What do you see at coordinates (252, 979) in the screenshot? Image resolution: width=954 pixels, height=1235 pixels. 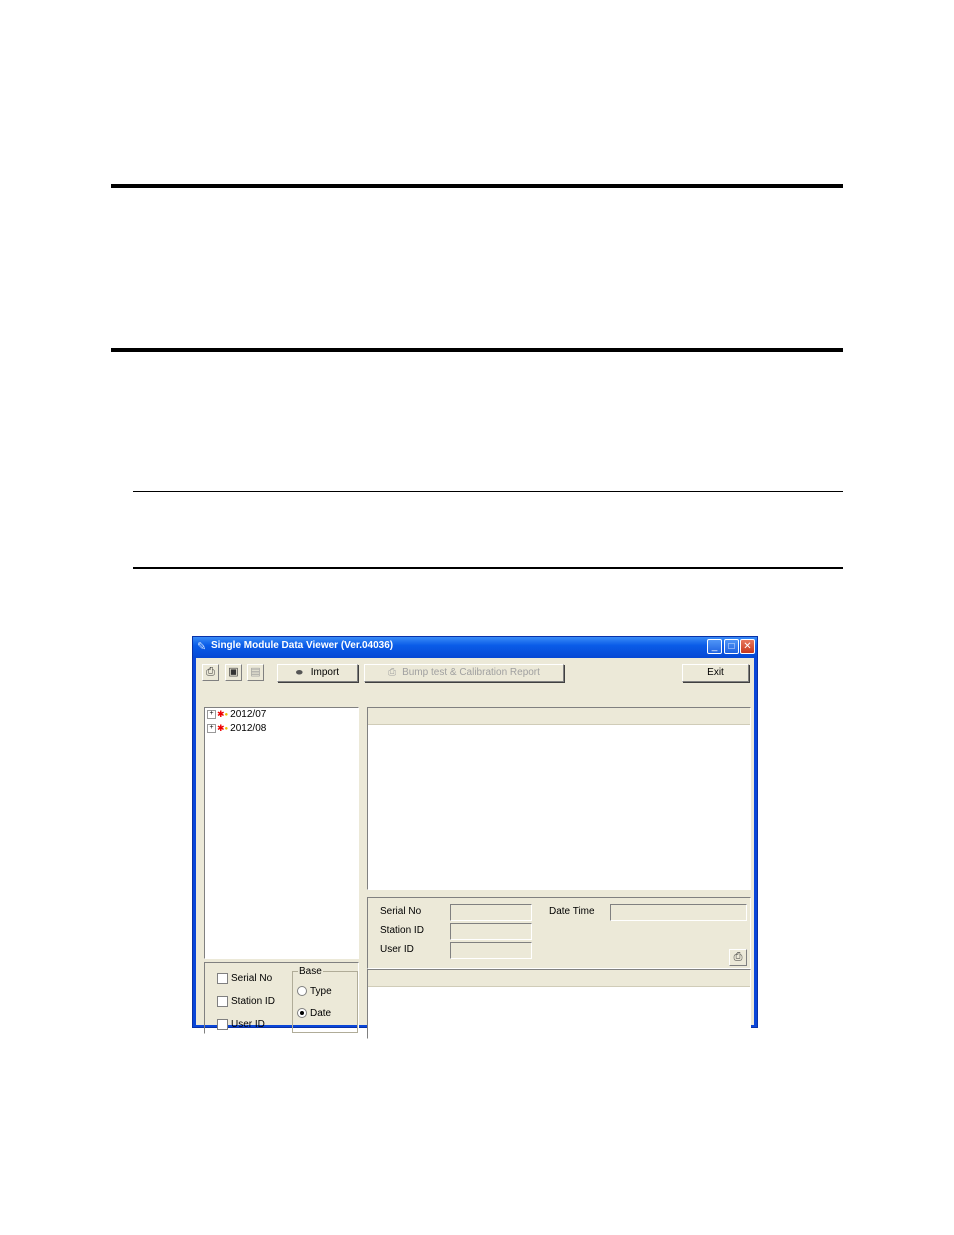 I see `checkbox-label: Serial No` at bounding box center [252, 979].